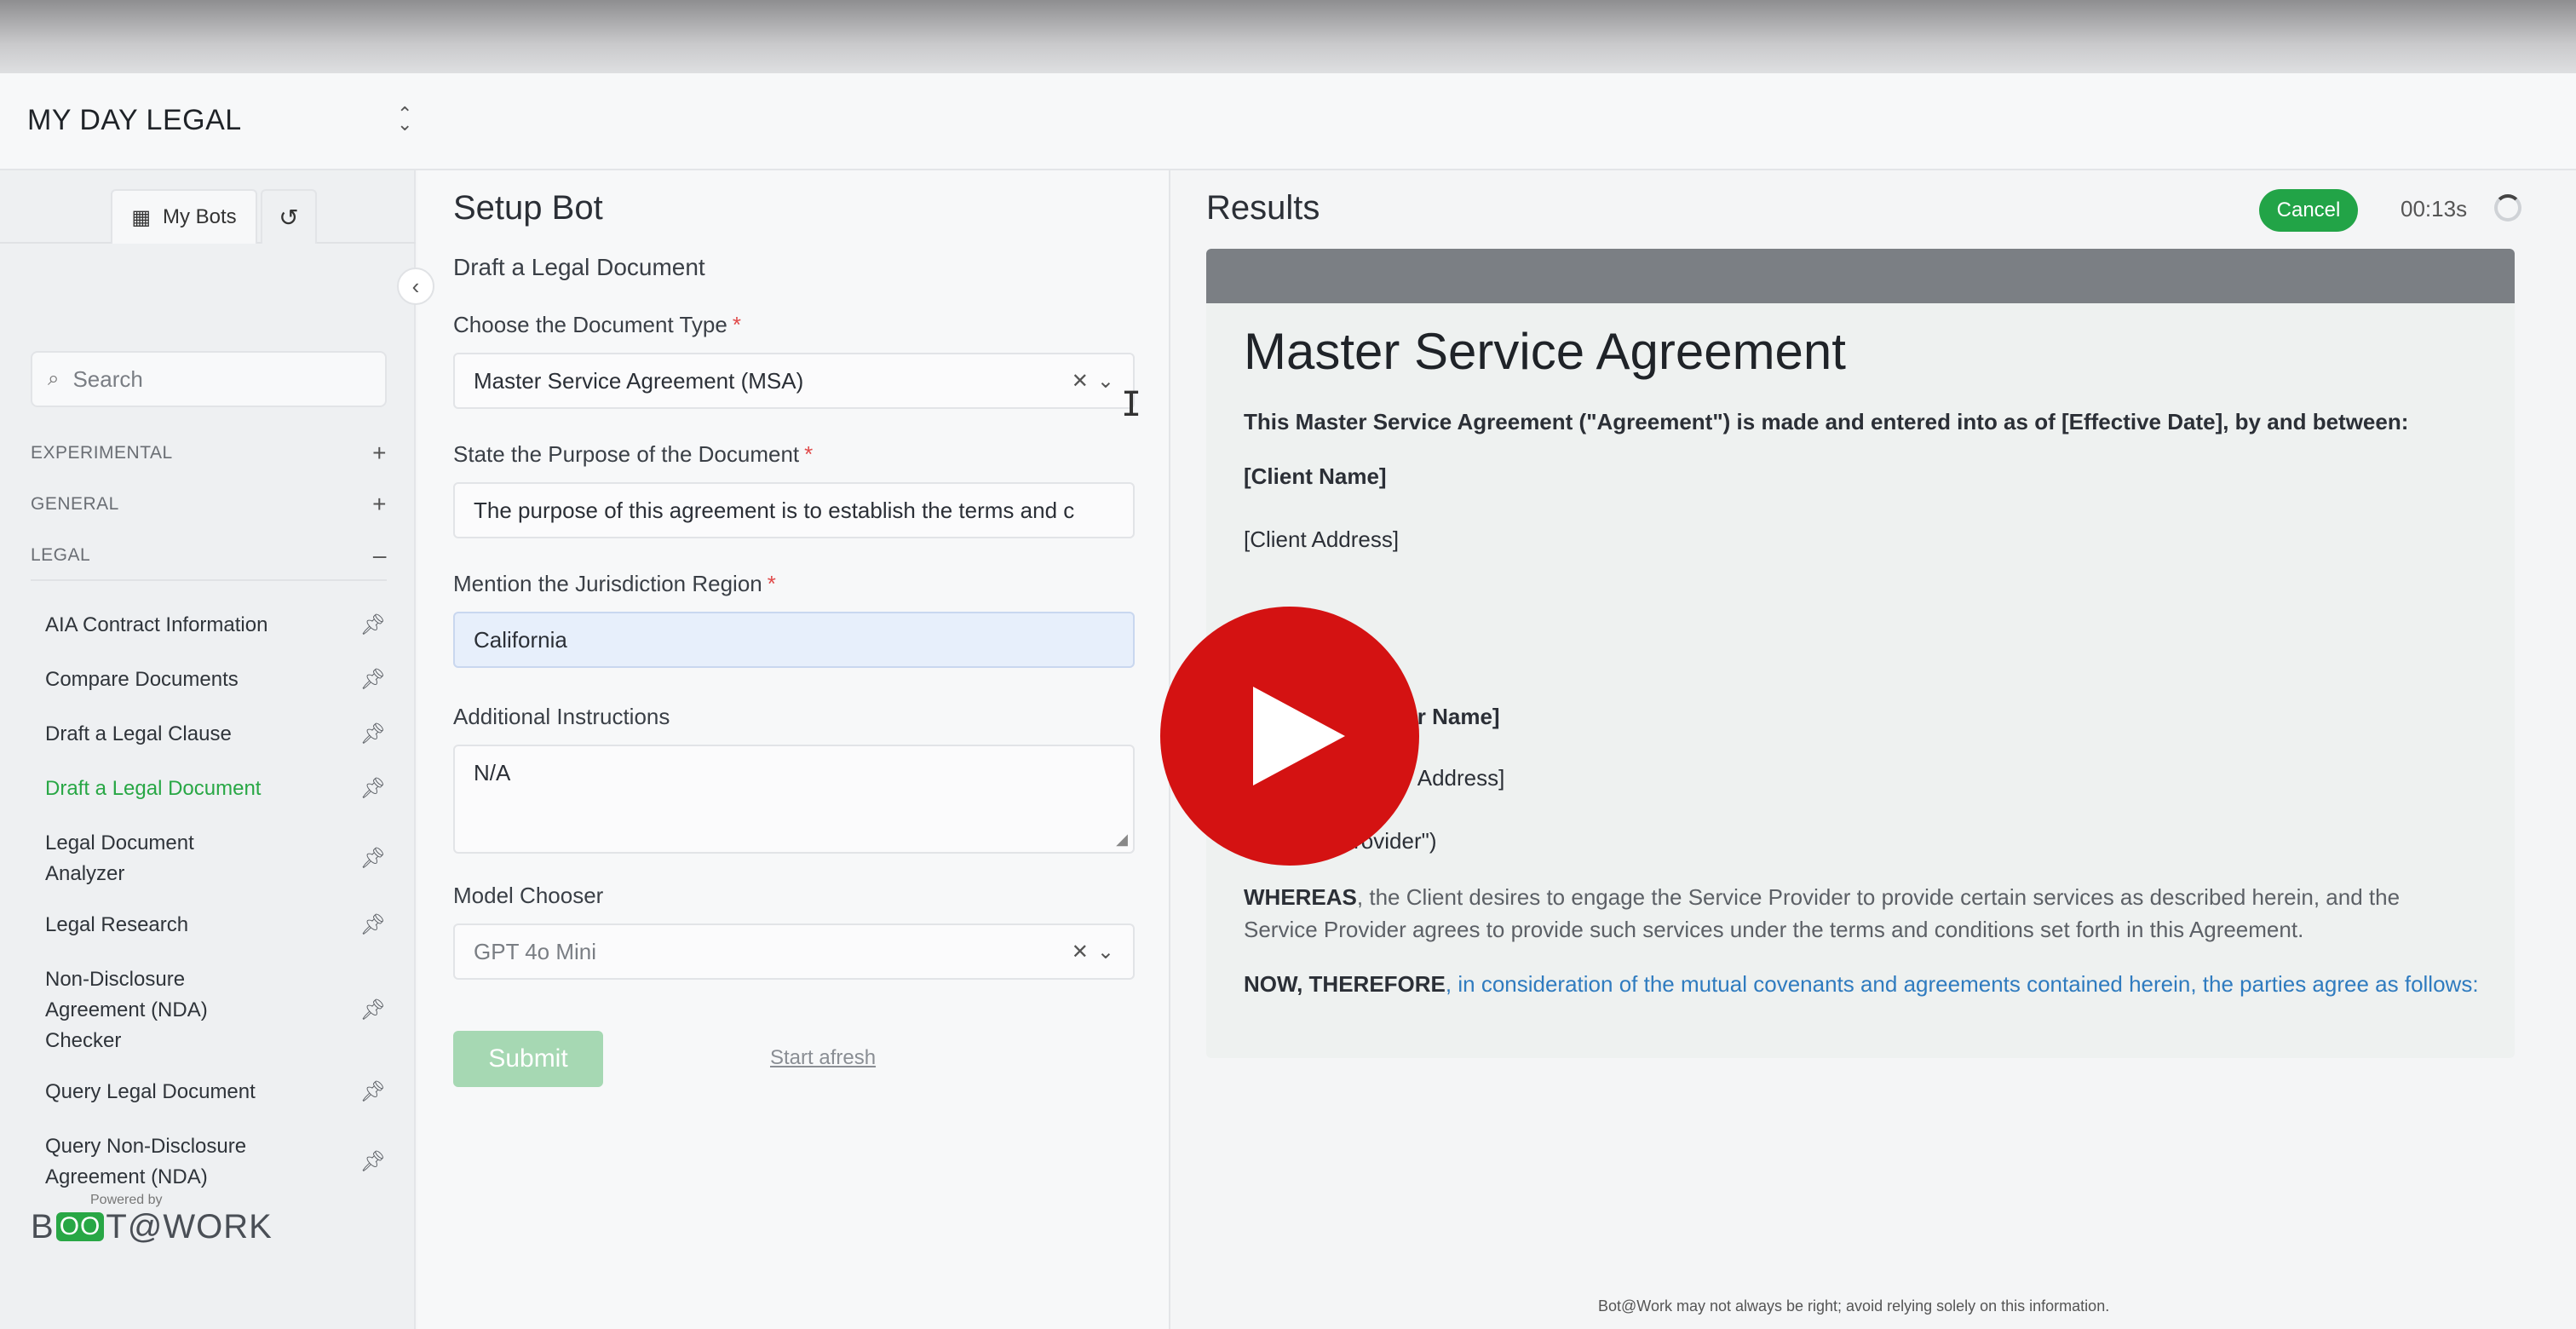  I want to click on submit-button: Submit, so click(528, 1059).